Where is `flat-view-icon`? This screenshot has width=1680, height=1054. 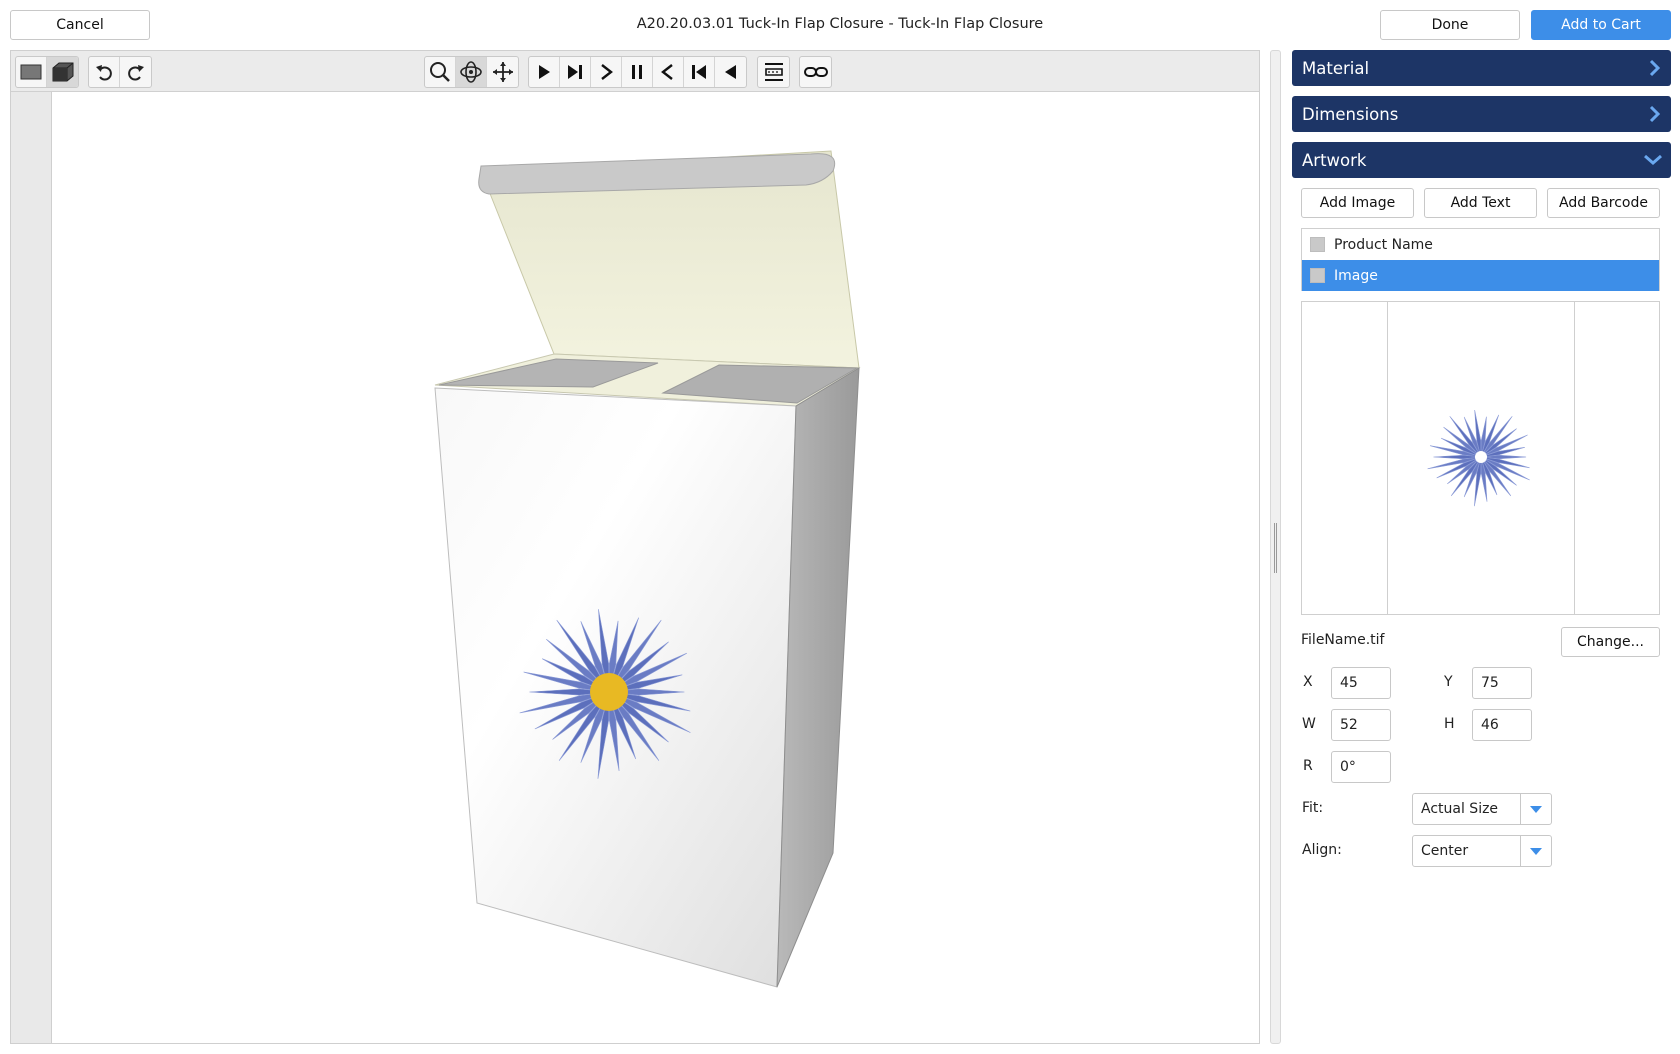
flat-view-icon is located at coordinates (31, 72).